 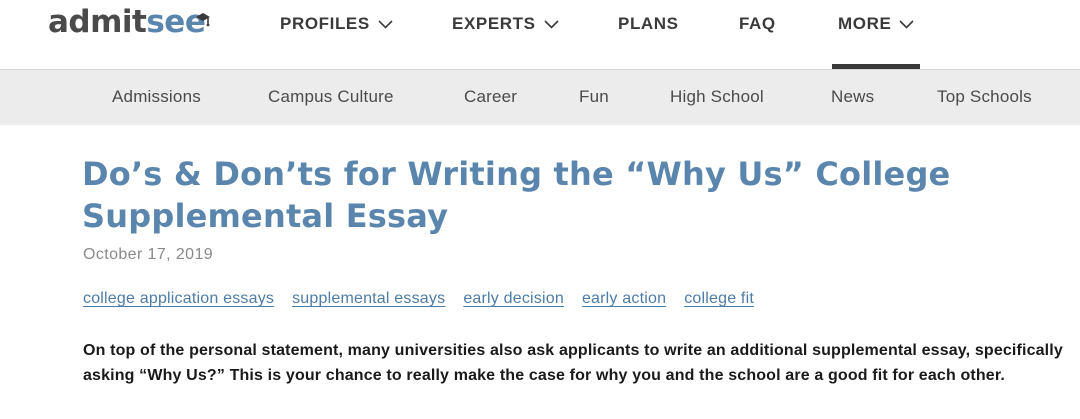 I want to click on nav-experts: EXPERTS, so click(x=505, y=24).